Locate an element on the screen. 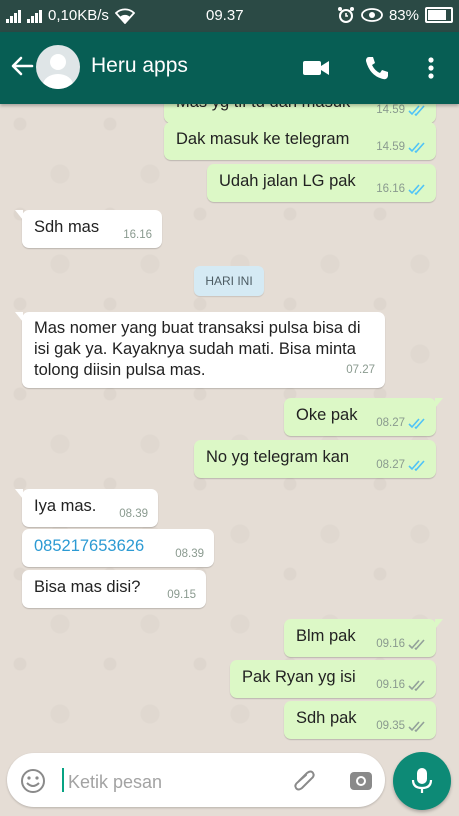 The height and width of the screenshot is (816, 459). mic-button is located at coordinates (422, 781).